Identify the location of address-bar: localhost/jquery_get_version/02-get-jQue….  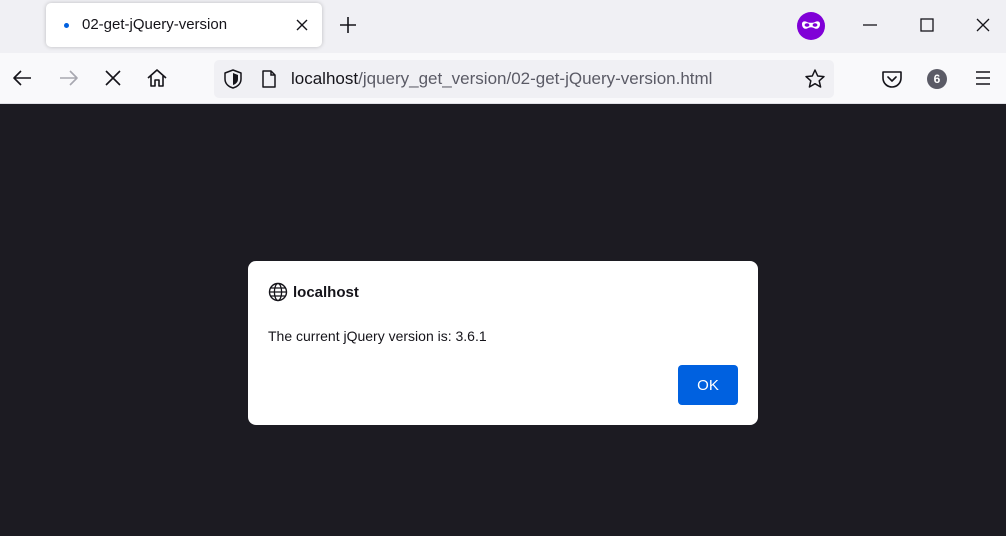
(524, 79).